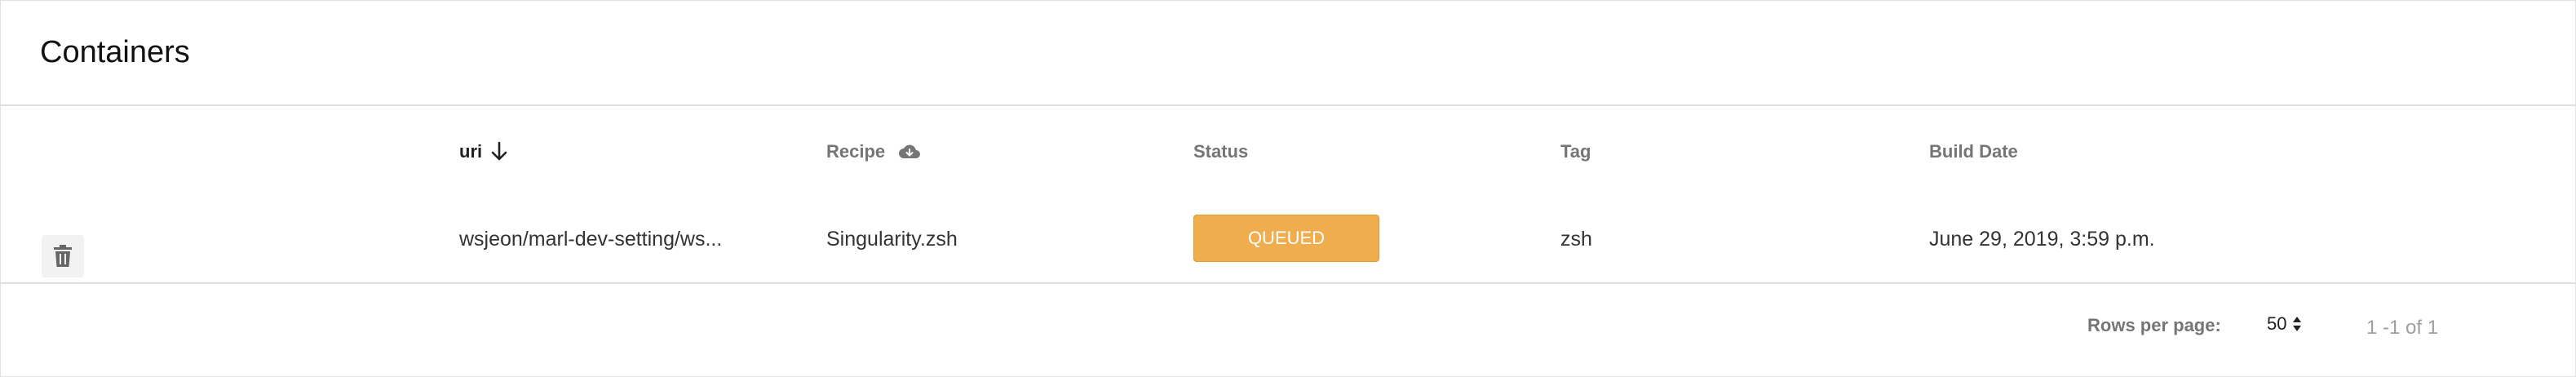 The height and width of the screenshot is (377, 2576). Describe the element at coordinates (1286, 238) in the screenshot. I see `status-badge: QUEUED` at that location.